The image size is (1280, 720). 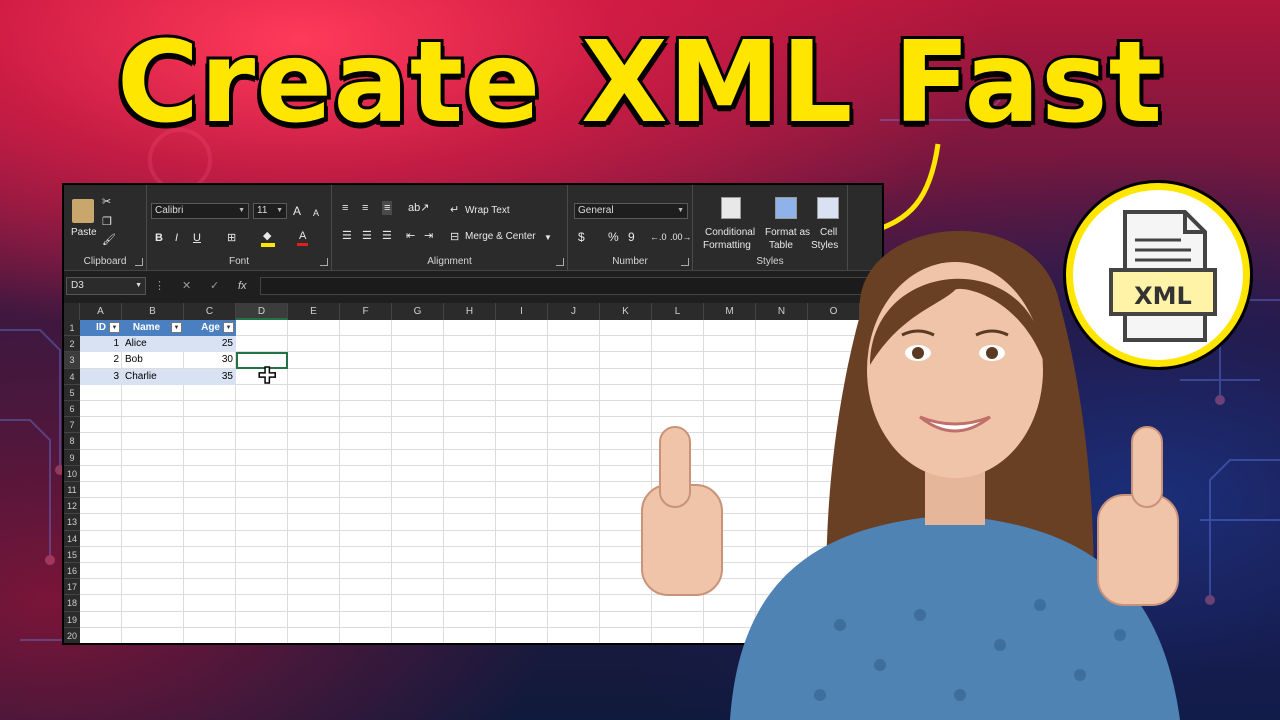 What do you see at coordinates (428, 236) in the screenshot?
I see `increase-indent-icon: ⇥` at bounding box center [428, 236].